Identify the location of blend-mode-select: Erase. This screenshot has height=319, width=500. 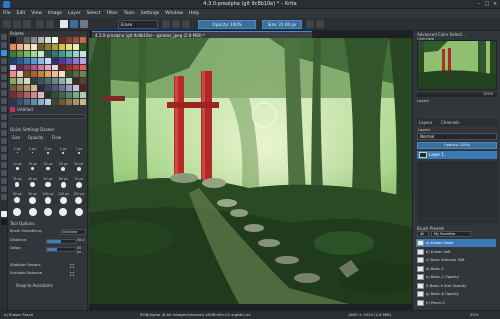
(138, 24).